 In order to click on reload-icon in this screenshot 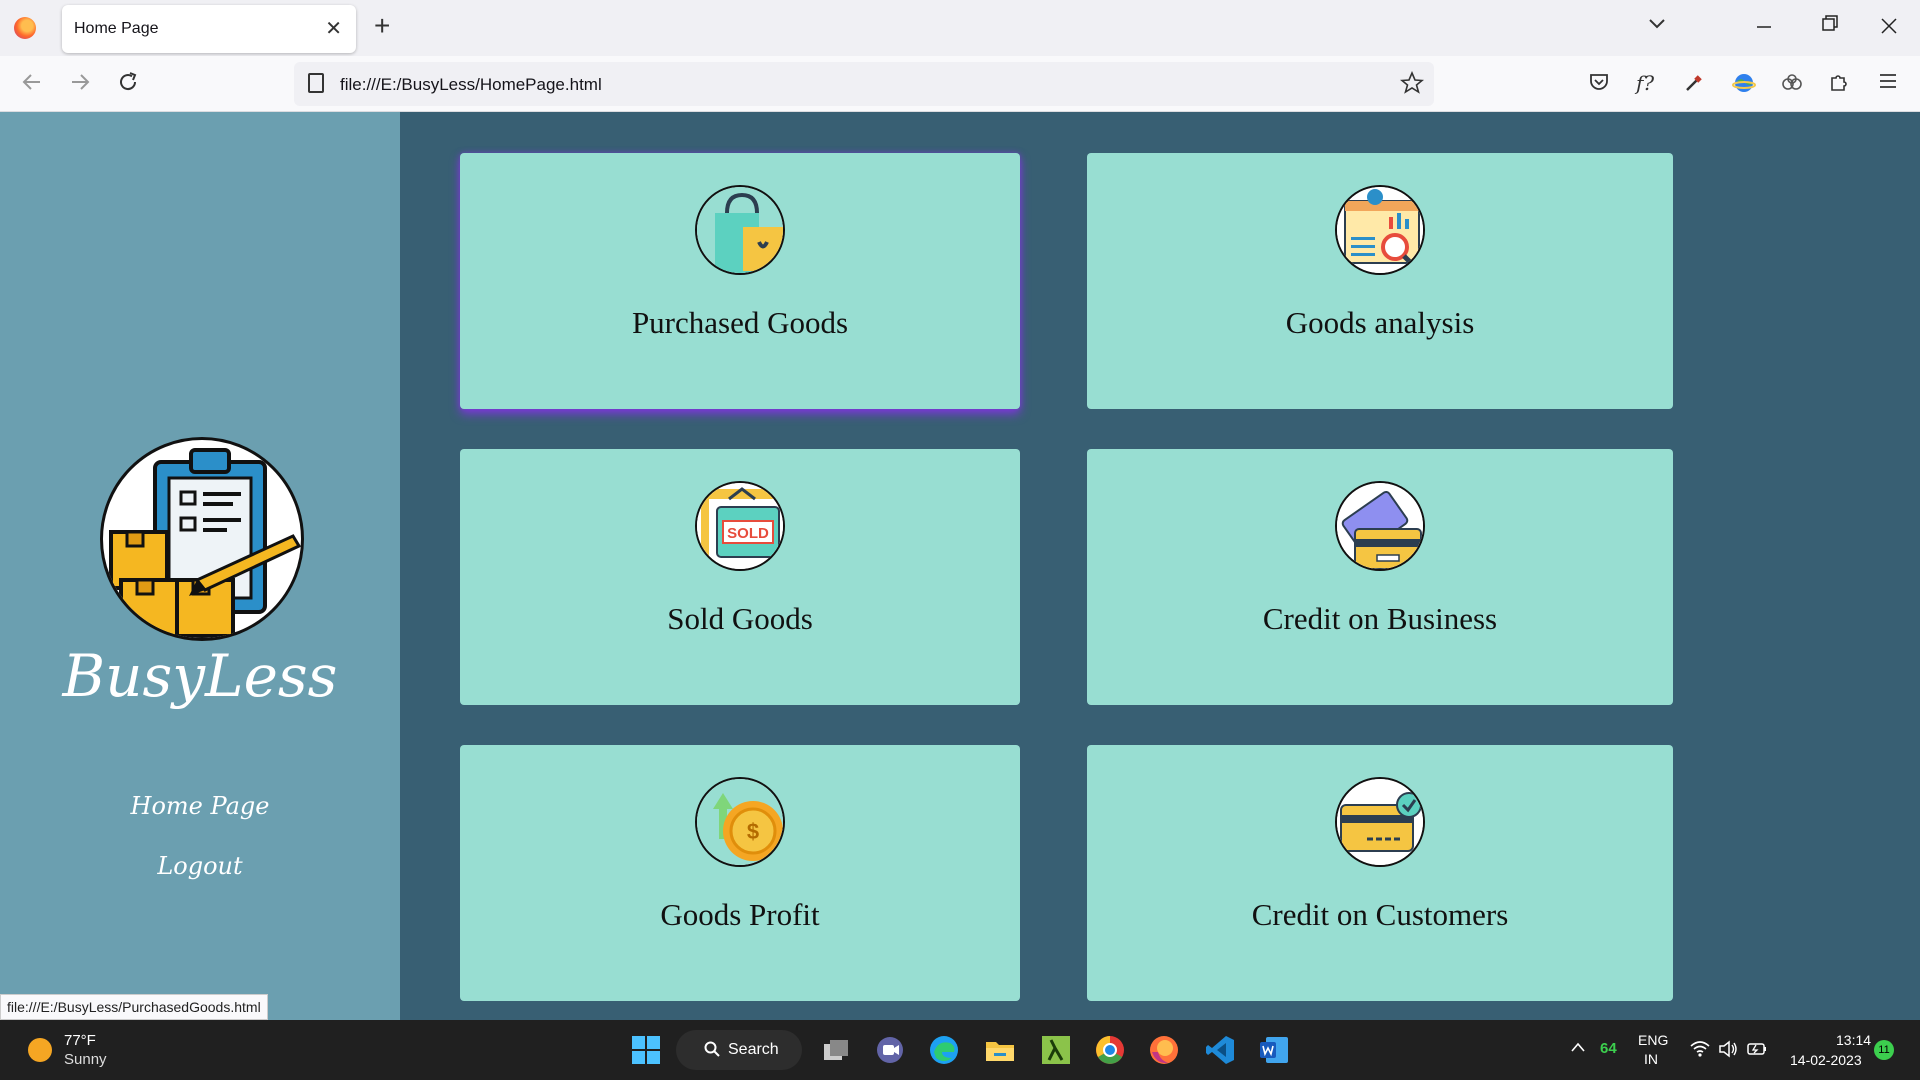, I will do `click(128, 85)`.